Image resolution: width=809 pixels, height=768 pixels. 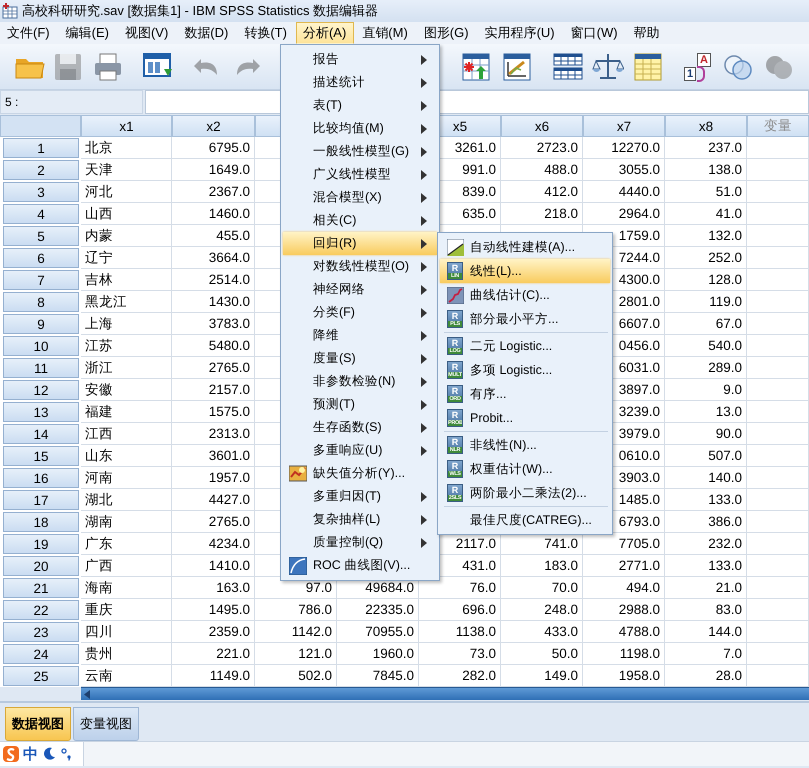 I want to click on menu-item: 编辑(E), so click(x=87, y=33).